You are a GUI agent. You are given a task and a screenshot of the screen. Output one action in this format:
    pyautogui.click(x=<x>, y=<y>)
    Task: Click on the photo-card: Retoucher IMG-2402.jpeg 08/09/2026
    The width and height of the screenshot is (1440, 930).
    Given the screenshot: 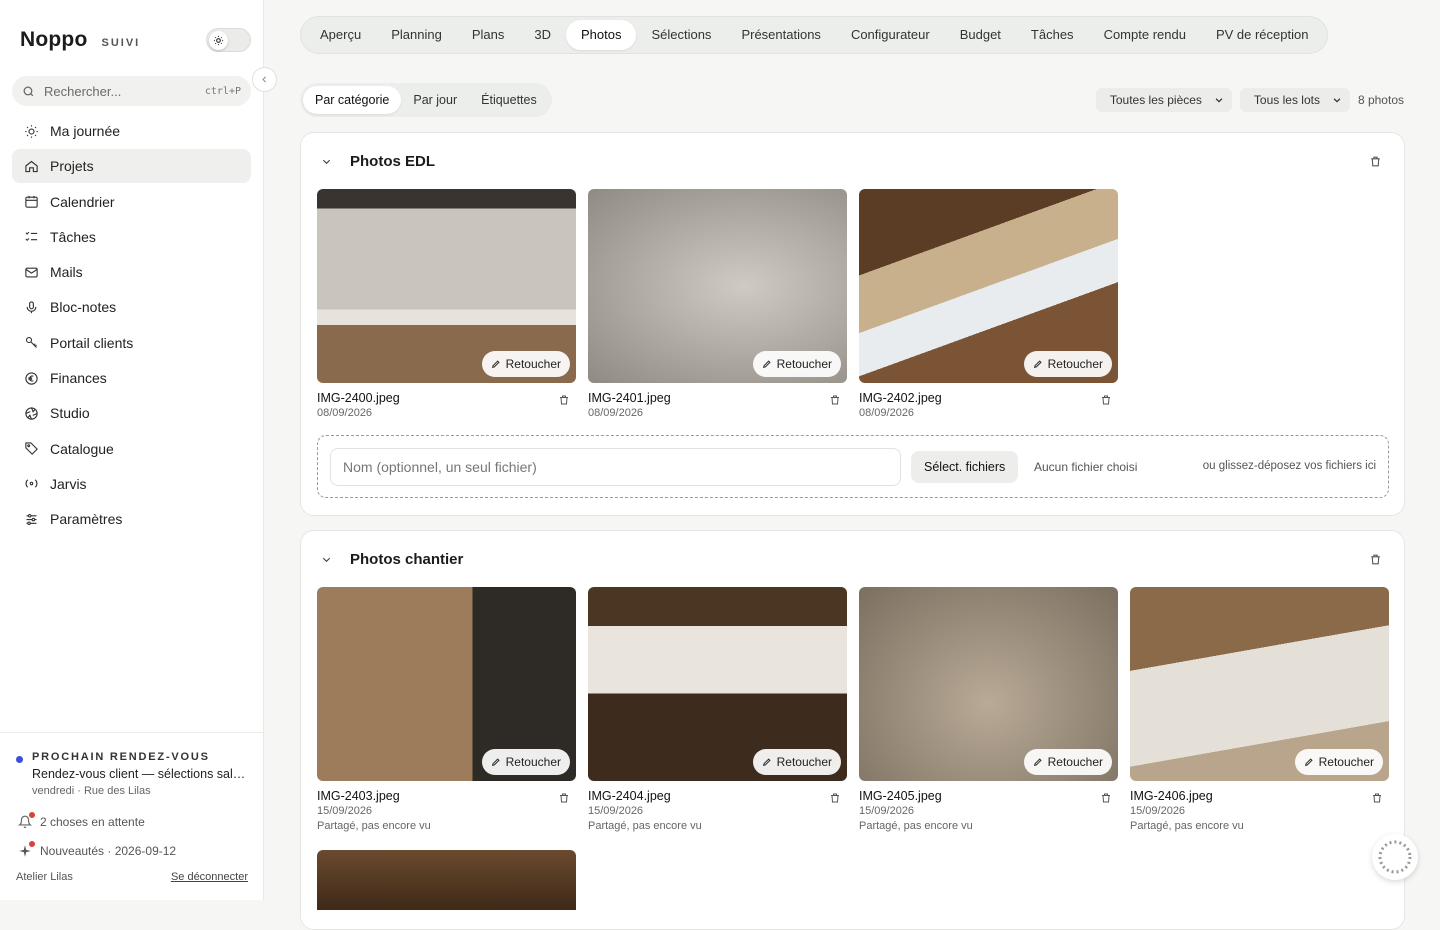 What is the action you would take?
    pyautogui.click(x=988, y=304)
    